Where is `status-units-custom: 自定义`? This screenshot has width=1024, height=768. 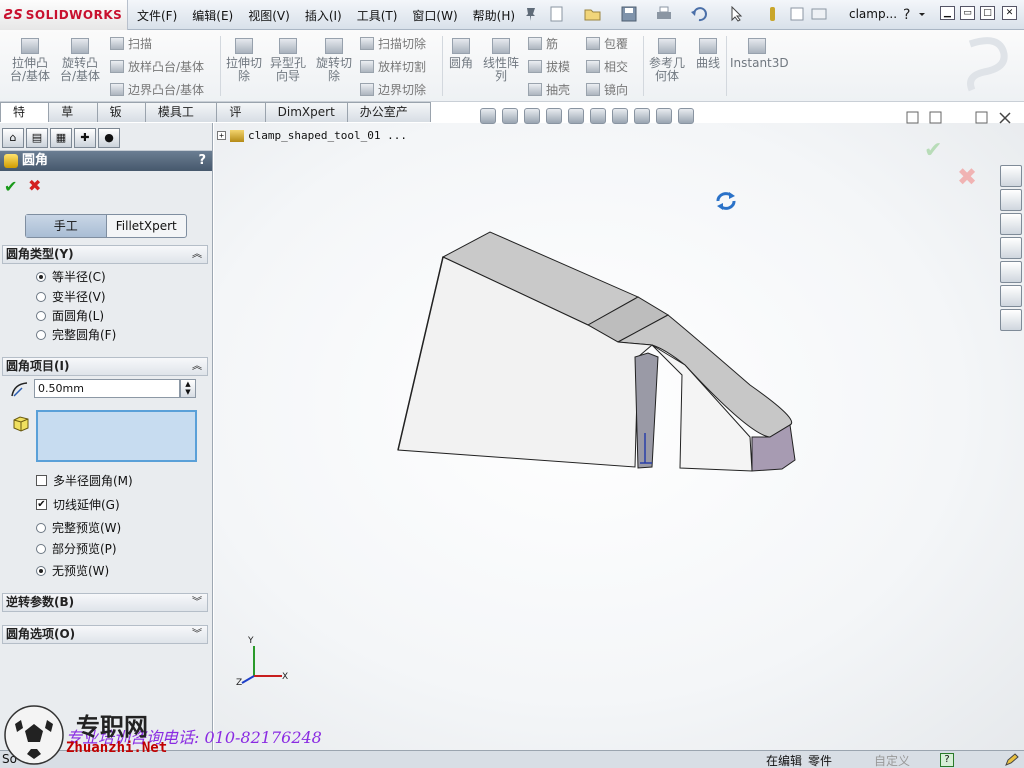
status-units-custom: 自定义 is located at coordinates (892, 760).